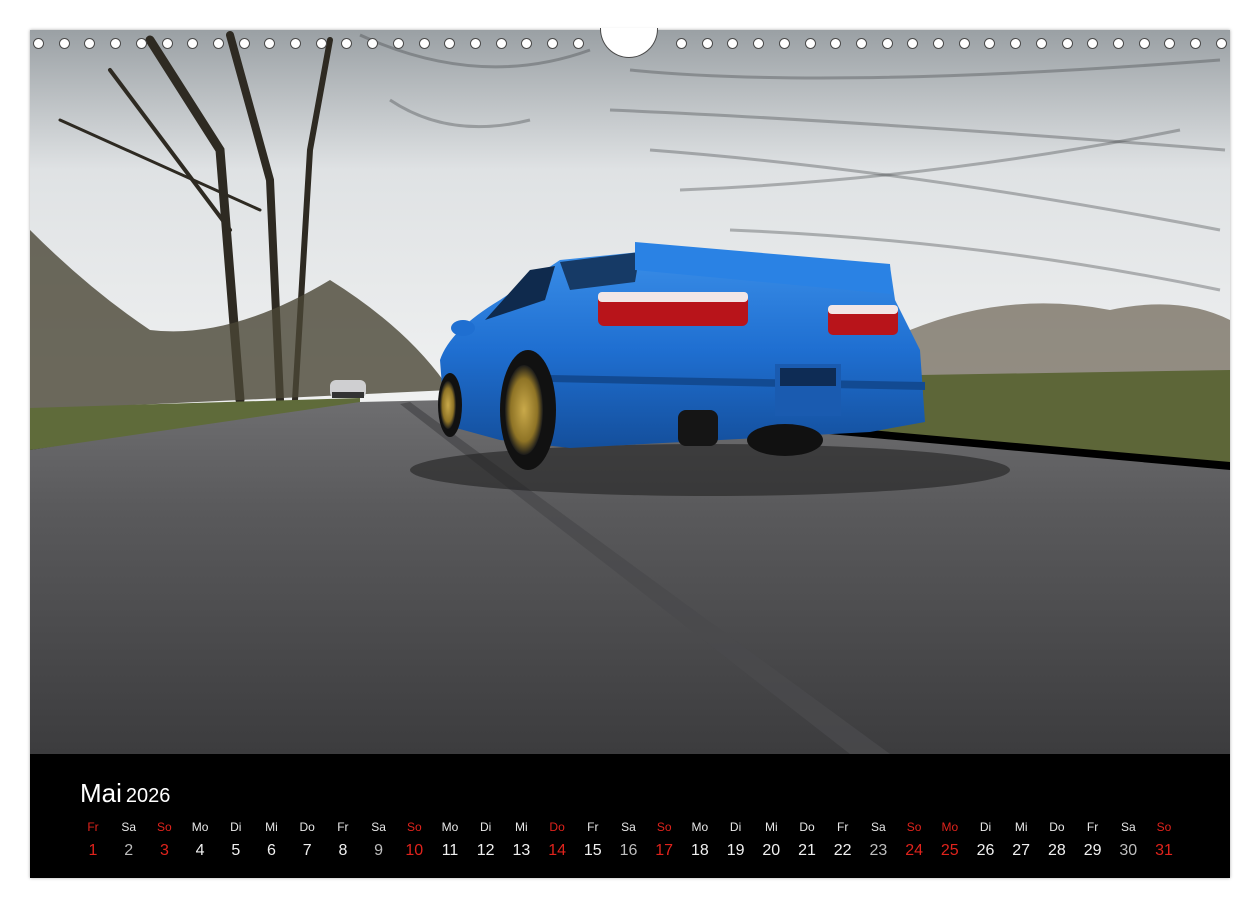 This screenshot has height=908, width=1260. What do you see at coordinates (129, 850) in the screenshot?
I see `day-number: 2` at bounding box center [129, 850].